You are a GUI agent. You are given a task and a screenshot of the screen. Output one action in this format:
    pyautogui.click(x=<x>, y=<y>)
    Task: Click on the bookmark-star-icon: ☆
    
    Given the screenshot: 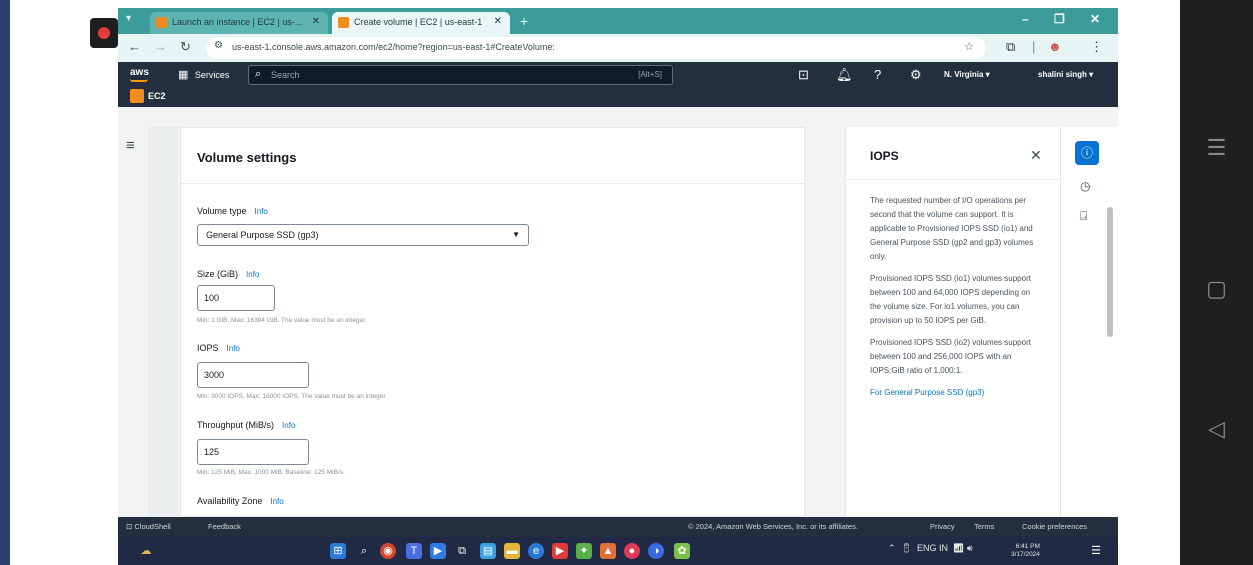 What is the action you would take?
    pyautogui.click(x=969, y=46)
    